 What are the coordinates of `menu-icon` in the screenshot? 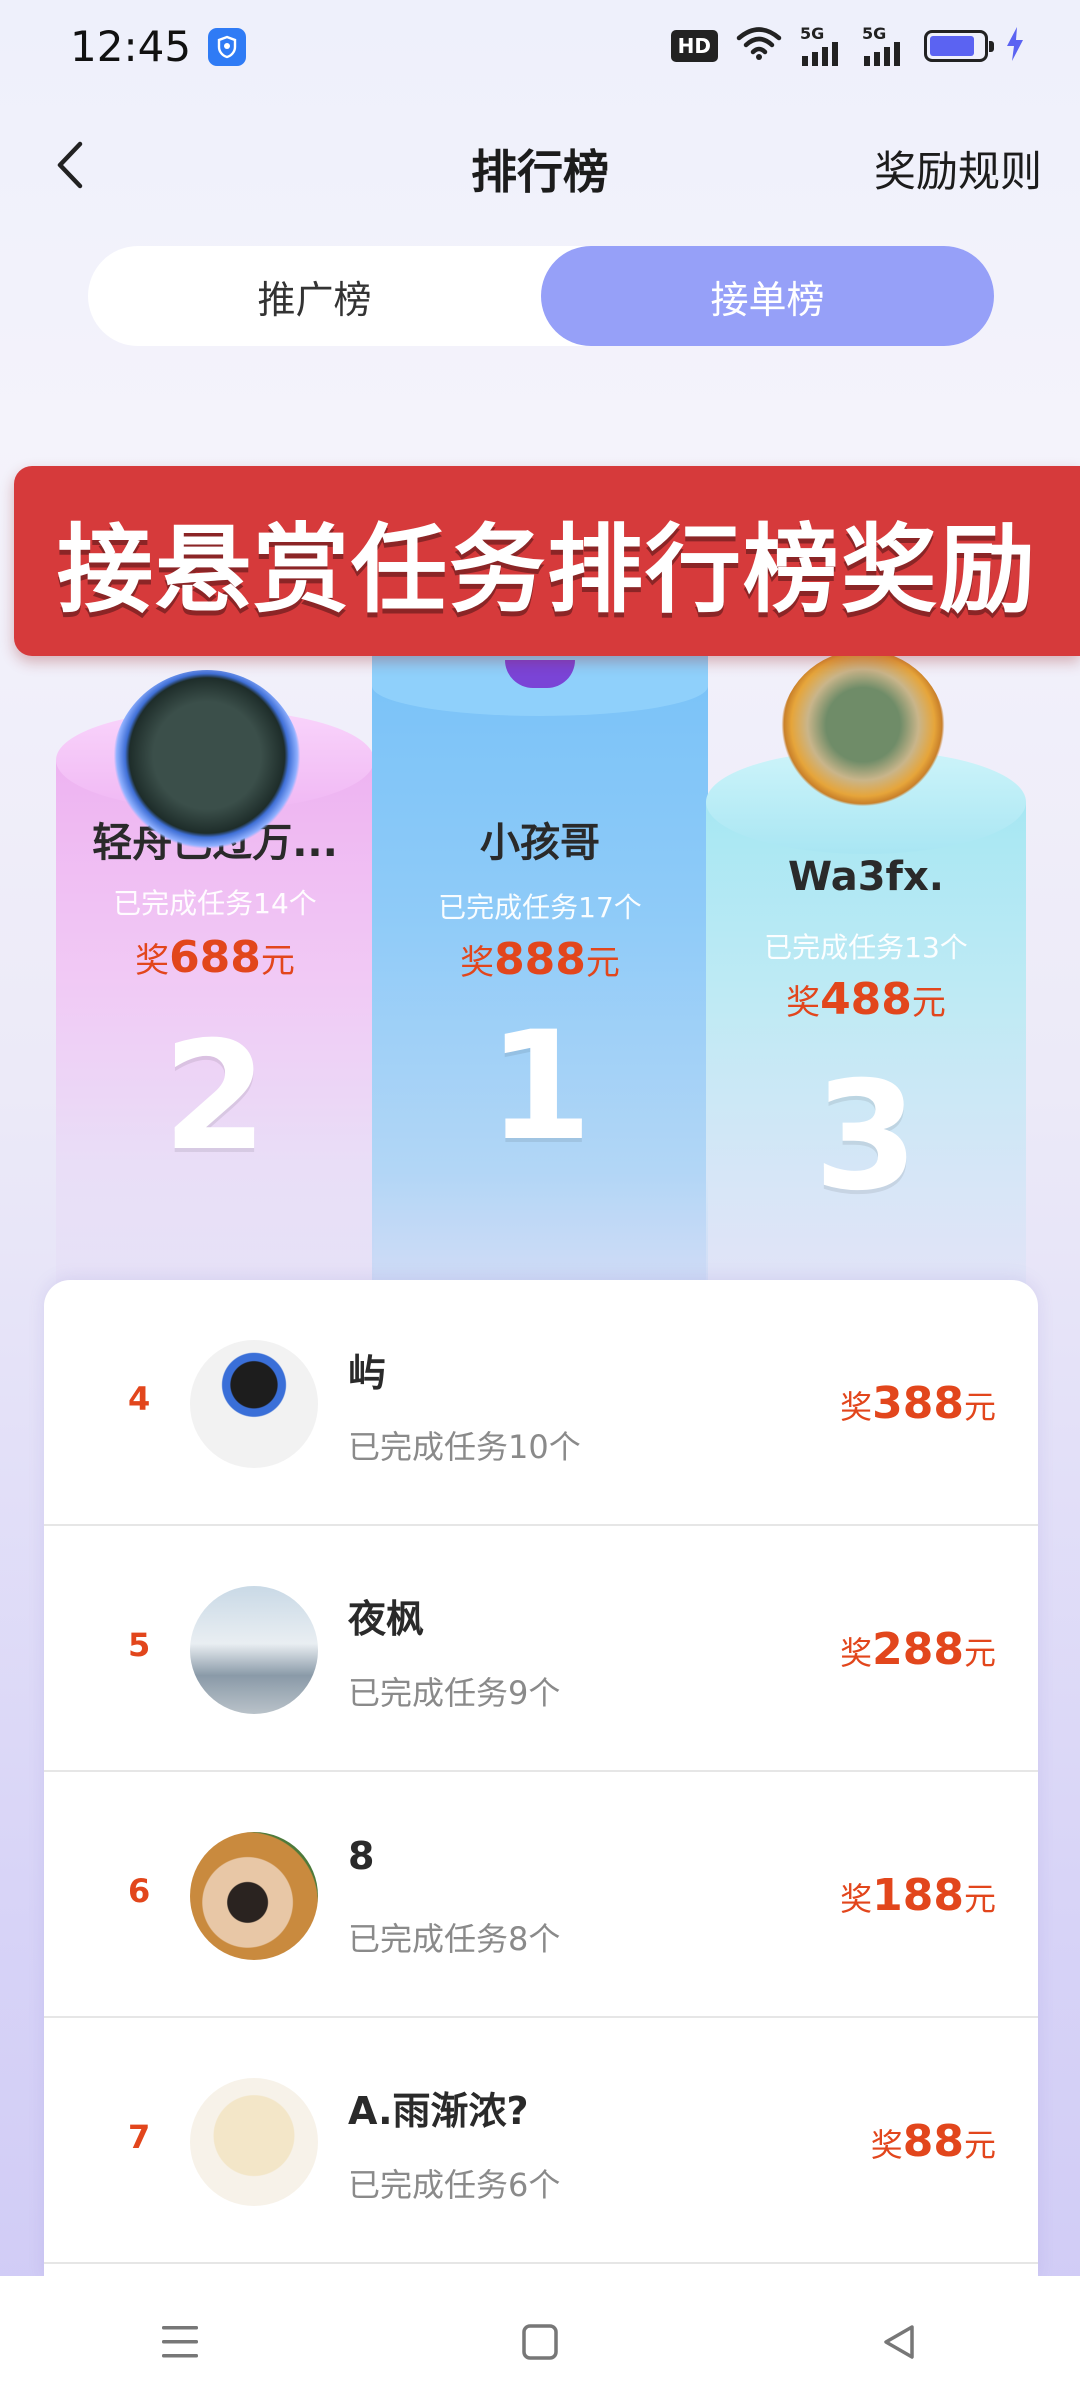 It's located at (180, 2342).